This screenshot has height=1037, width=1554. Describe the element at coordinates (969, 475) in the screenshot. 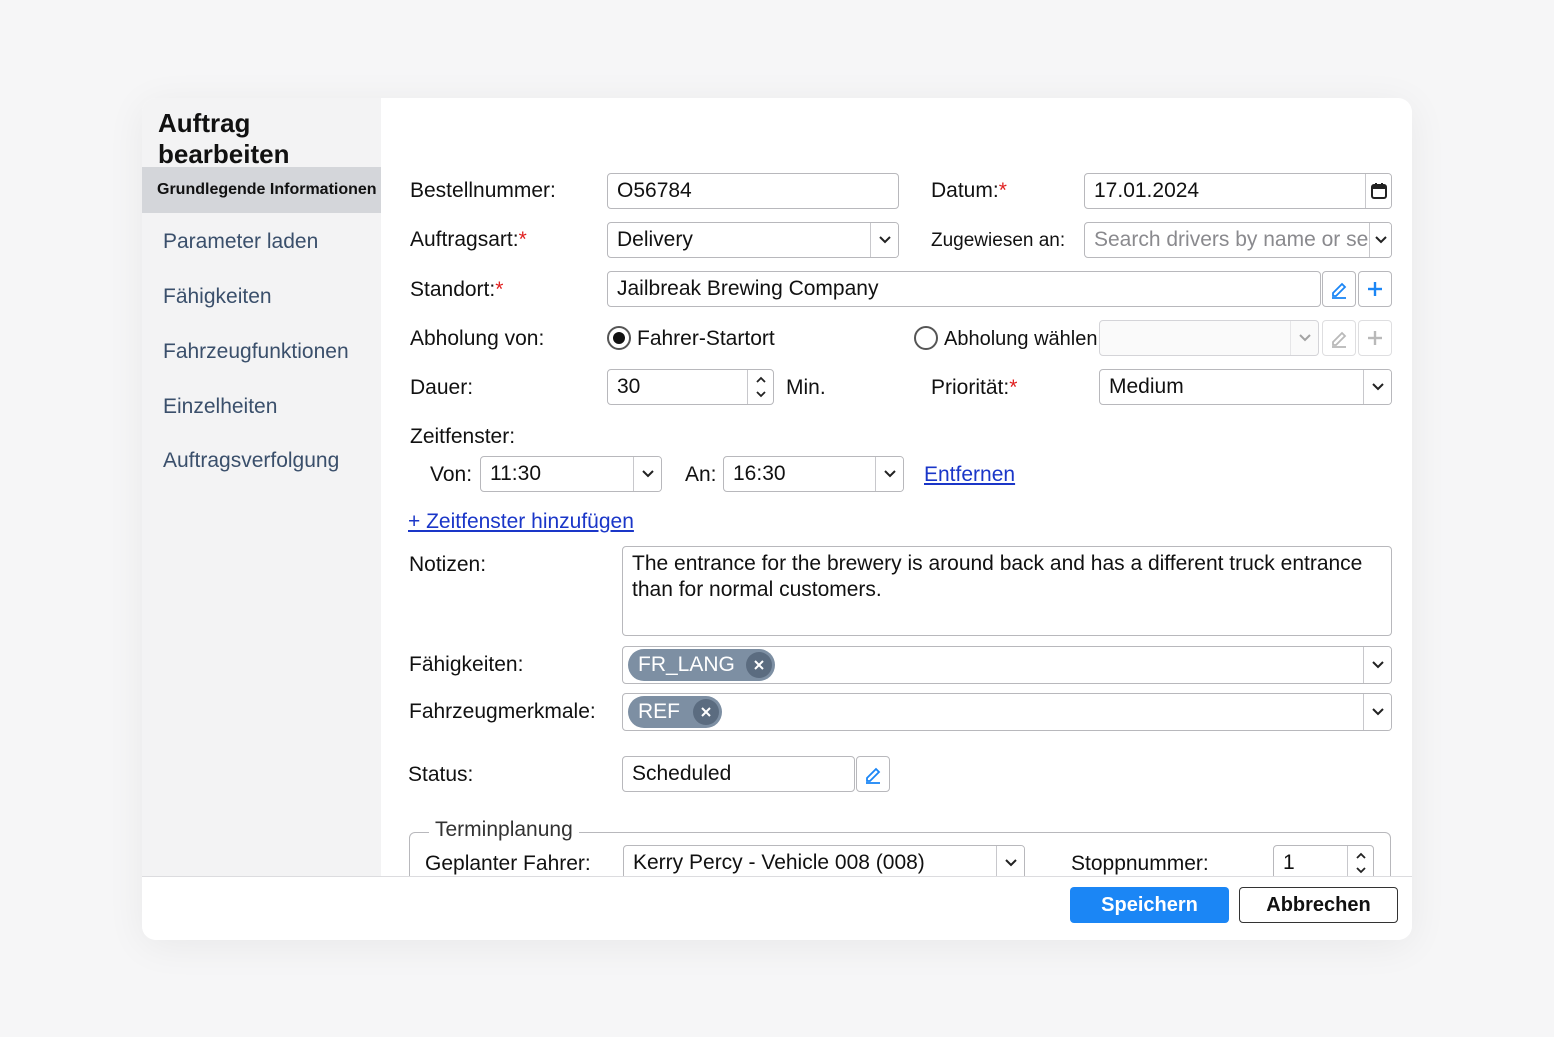

I see `remove-time-window-link: Entfernen` at that location.